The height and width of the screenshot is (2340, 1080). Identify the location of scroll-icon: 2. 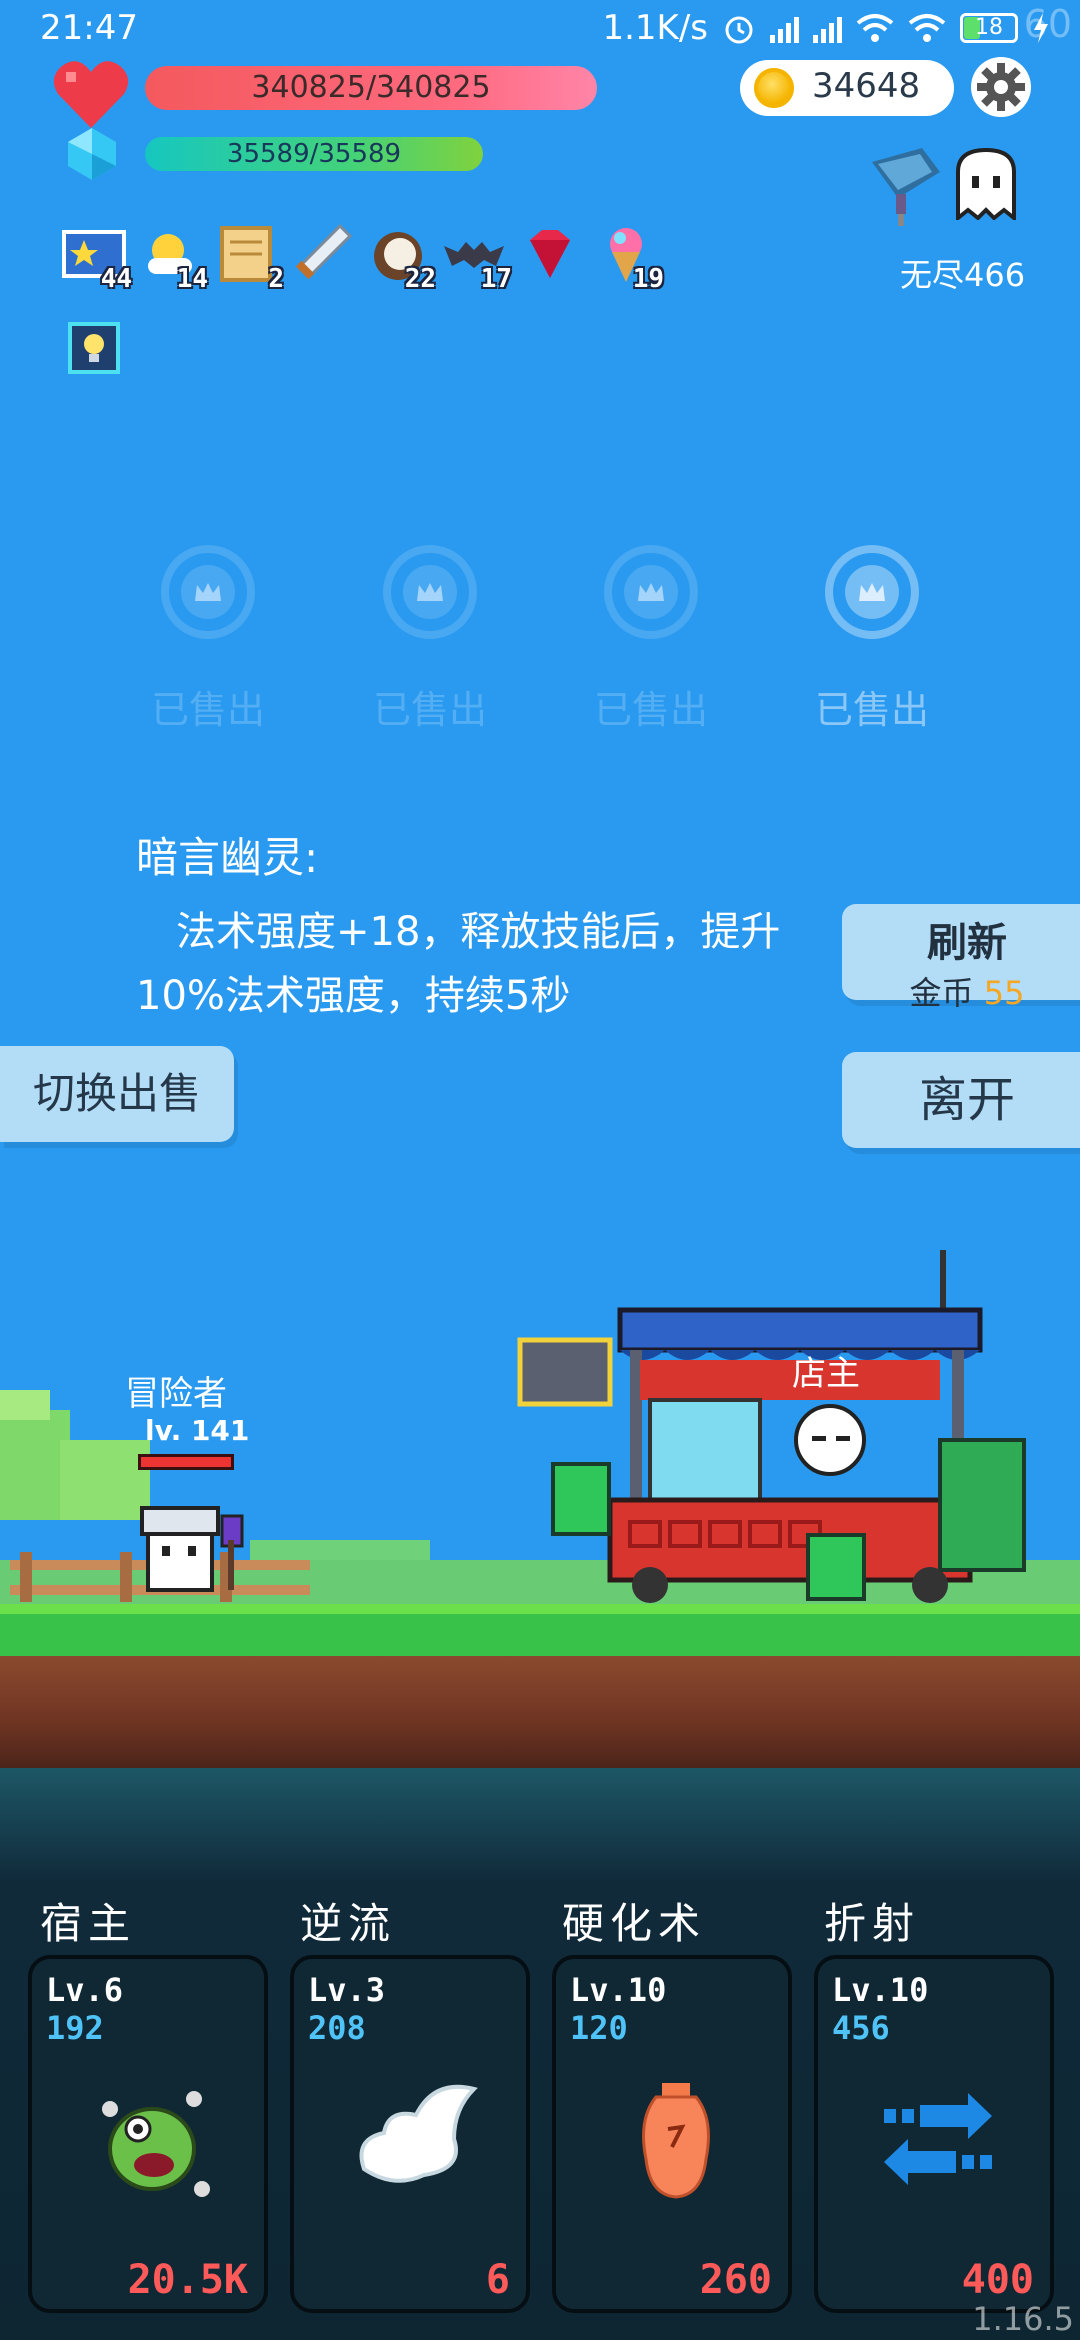
(249, 258).